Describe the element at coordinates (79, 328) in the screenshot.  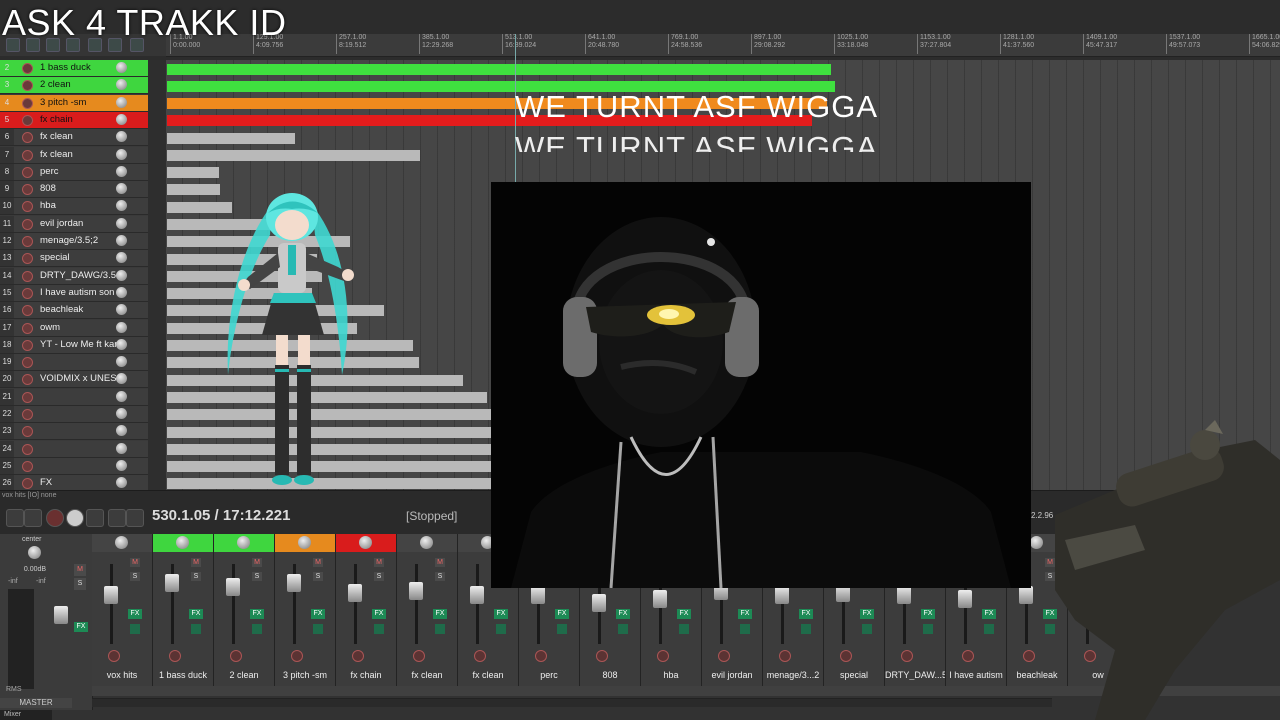
I see `track-name: owm` at that location.